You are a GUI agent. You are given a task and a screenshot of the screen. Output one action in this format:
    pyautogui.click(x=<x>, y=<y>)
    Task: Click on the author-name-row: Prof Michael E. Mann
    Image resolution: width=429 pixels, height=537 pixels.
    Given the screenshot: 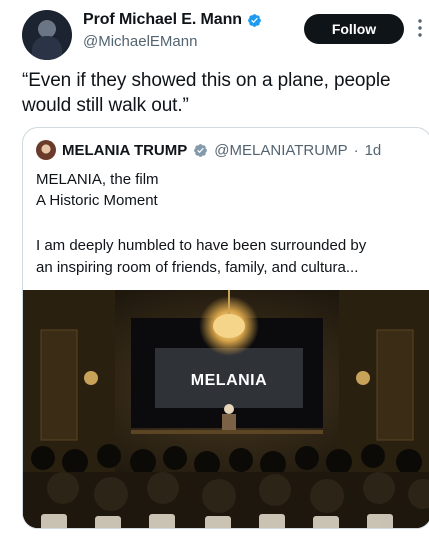 What is the action you would take?
    pyautogui.click(x=172, y=20)
    